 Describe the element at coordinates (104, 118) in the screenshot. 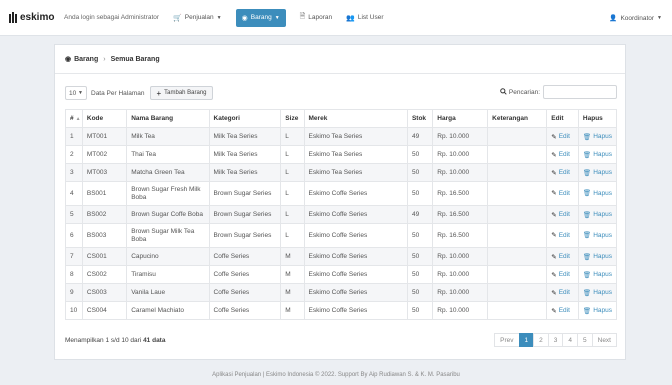

I see `column-header: Kode` at that location.